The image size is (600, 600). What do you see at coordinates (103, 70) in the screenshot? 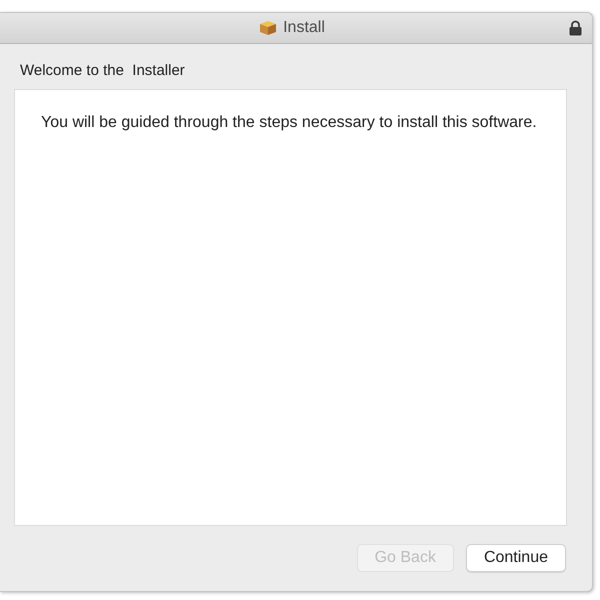
I see `page-heading: Welcome to the Installer` at bounding box center [103, 70].